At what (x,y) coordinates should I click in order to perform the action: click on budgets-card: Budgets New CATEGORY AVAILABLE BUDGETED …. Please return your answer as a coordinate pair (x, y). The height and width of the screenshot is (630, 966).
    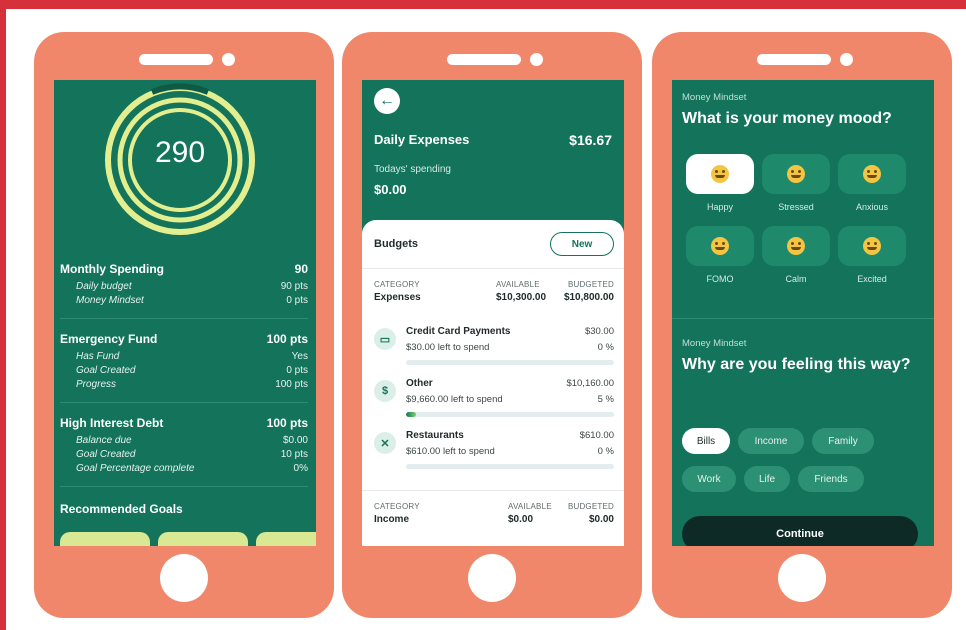
    Looking at the image, I should click on (493, 383).